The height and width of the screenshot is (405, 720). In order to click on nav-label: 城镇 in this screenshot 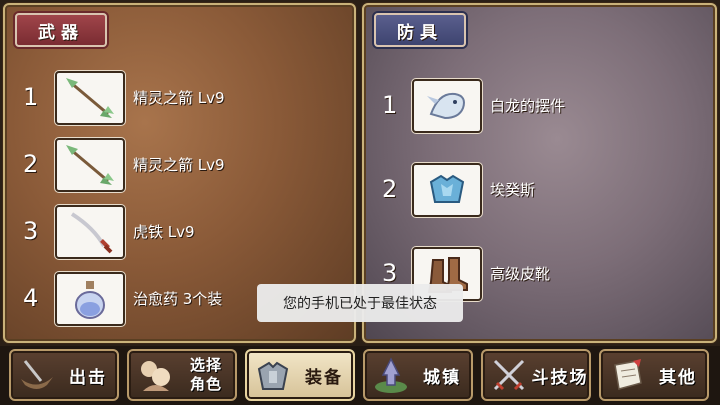, I will do `click(442, 377)`.